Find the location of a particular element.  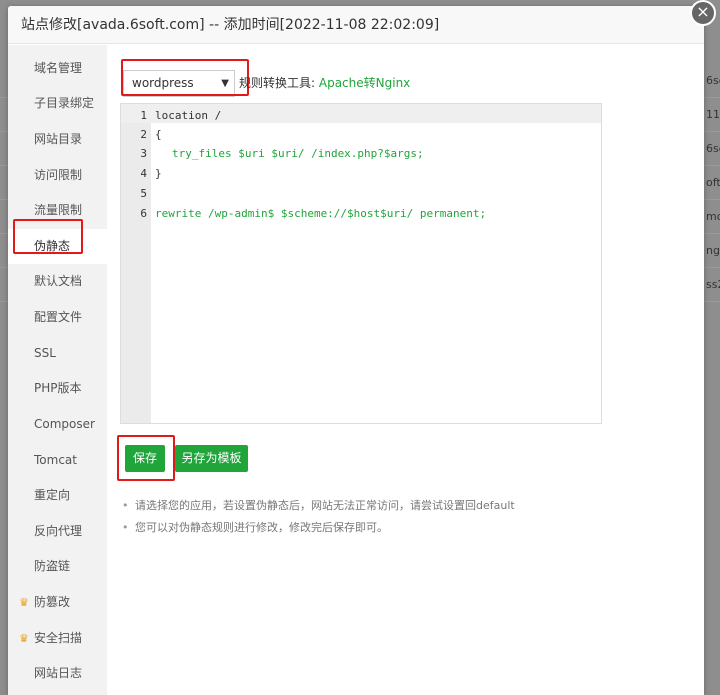

sidebar-item-label: 防篡改 is located at coordinates (52, 602).